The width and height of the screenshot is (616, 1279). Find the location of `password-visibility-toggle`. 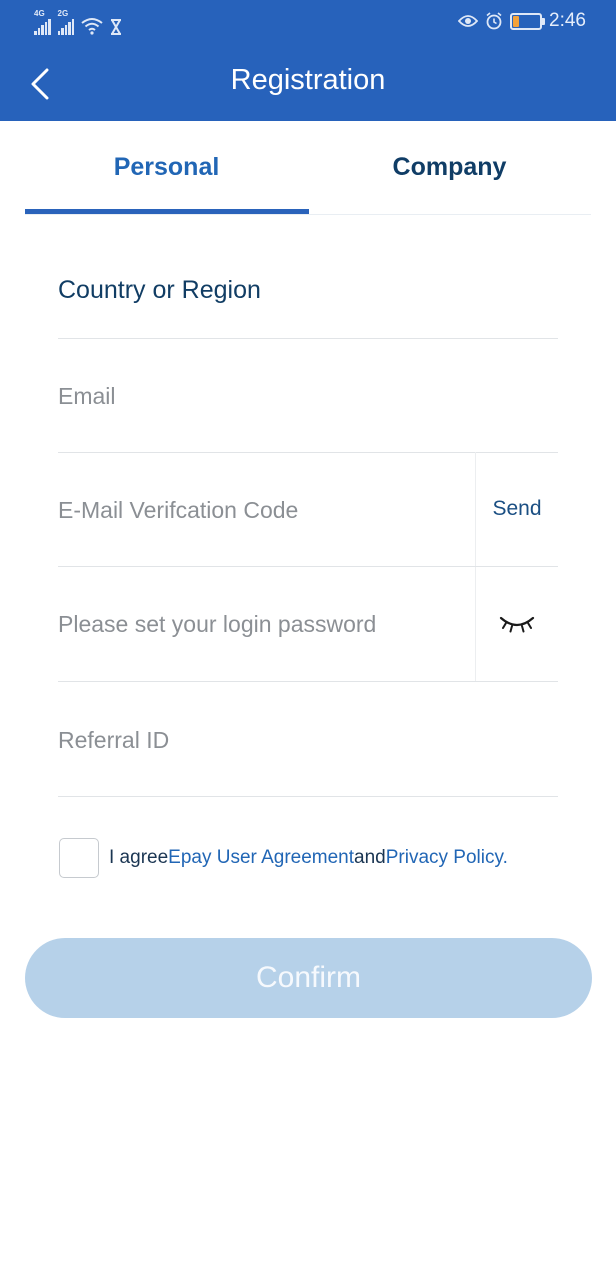

password-visibility-toggle is located at coordinates (516, 624).